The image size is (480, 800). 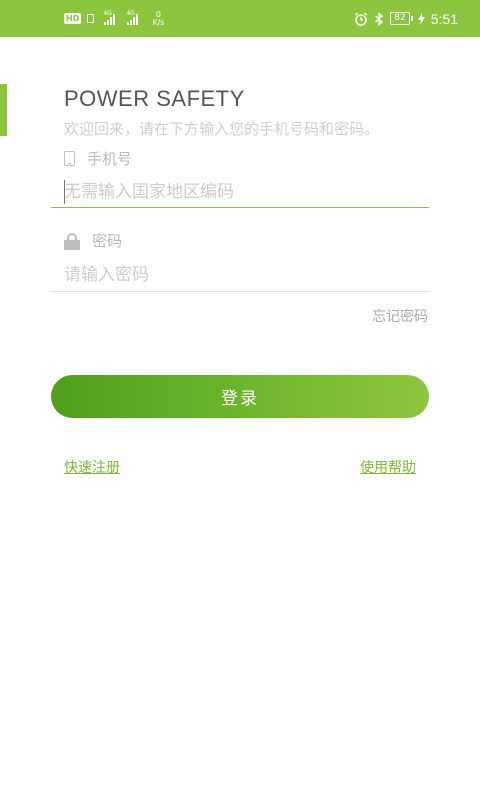 I want to click on status-bar-right: 82 5:51, so click(x=406, y=19).